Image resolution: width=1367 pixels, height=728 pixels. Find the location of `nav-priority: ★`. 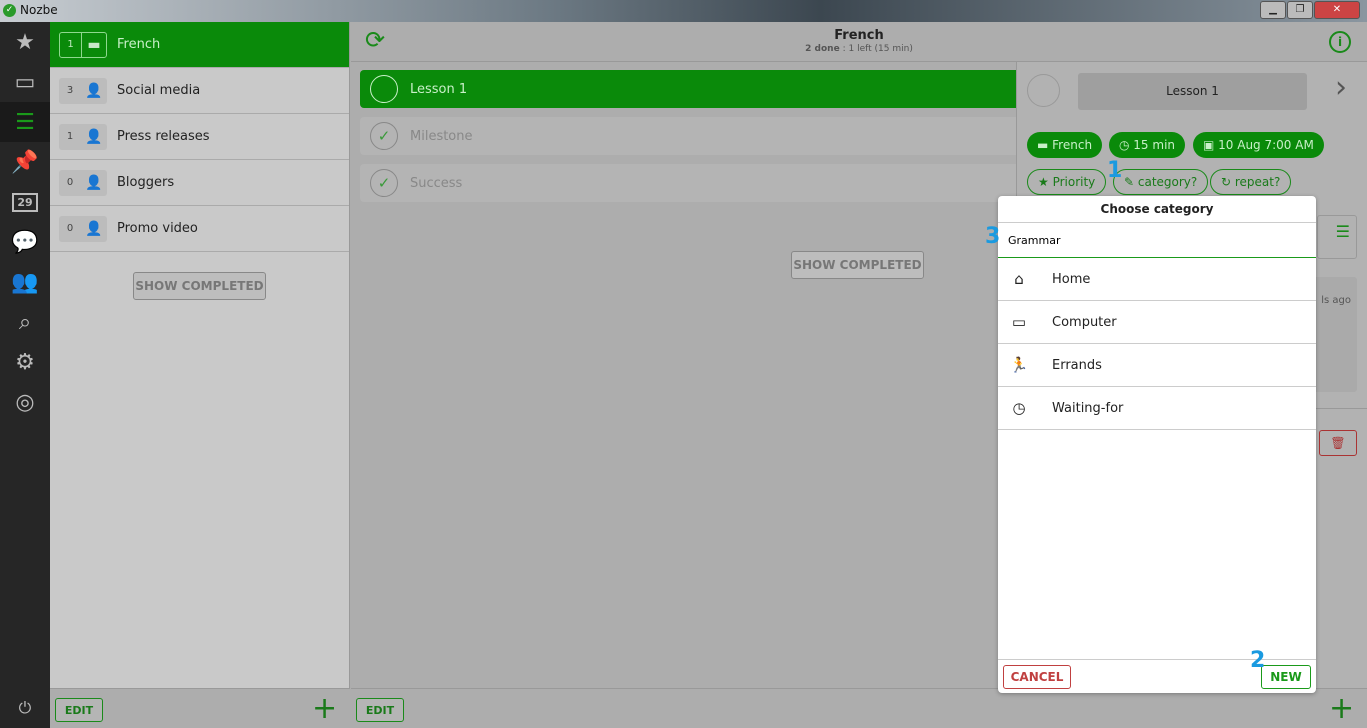

nav-priority: ★ is located at coordinates (25, 42).